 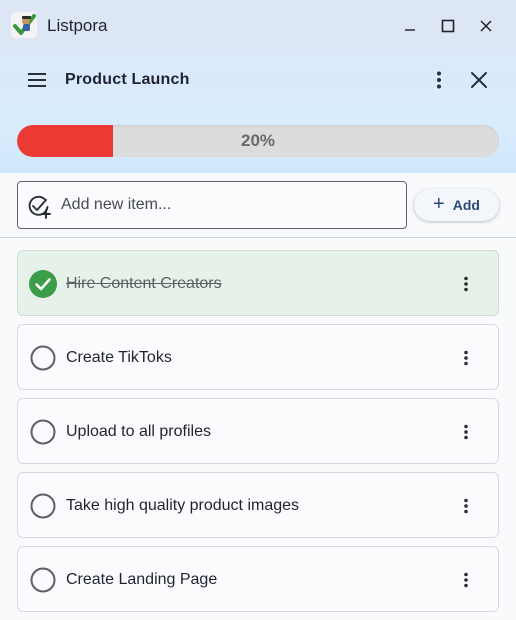 I want to click on item-label: Take high quality product images, so click(x=183, y=505).